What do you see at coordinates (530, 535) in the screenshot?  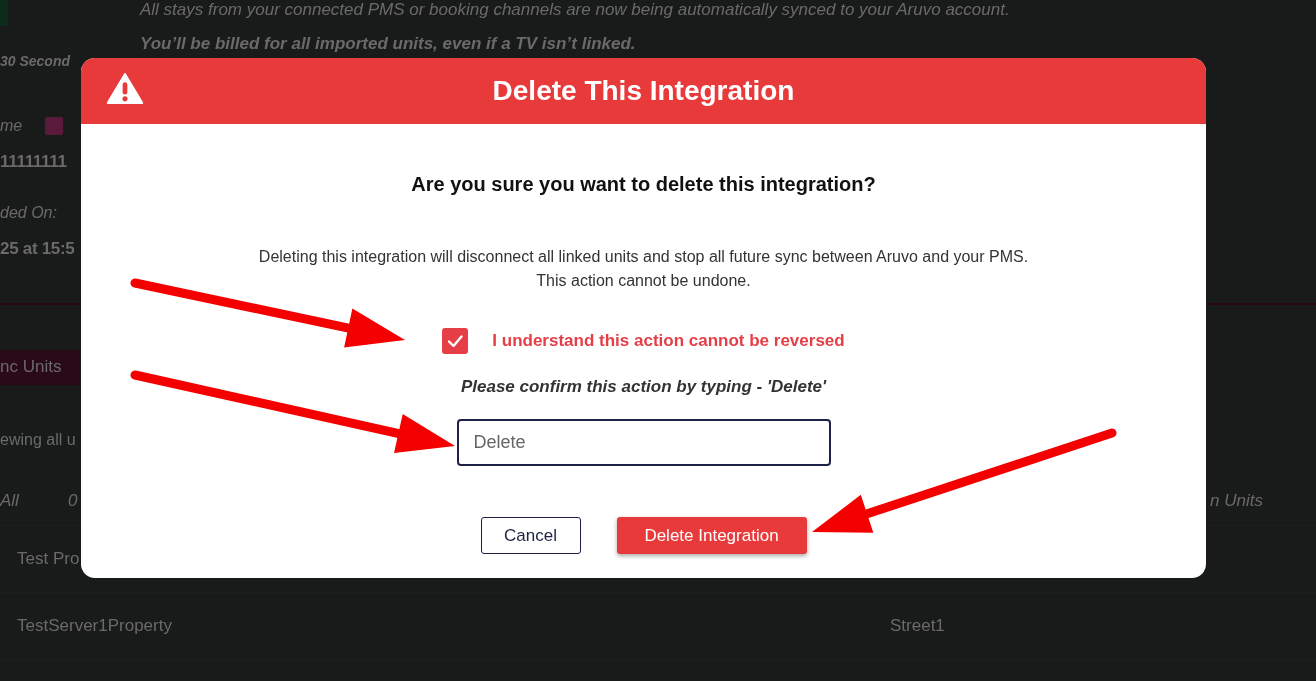 I see `cancel-button: Cancel` at bounding box center [530, 535].